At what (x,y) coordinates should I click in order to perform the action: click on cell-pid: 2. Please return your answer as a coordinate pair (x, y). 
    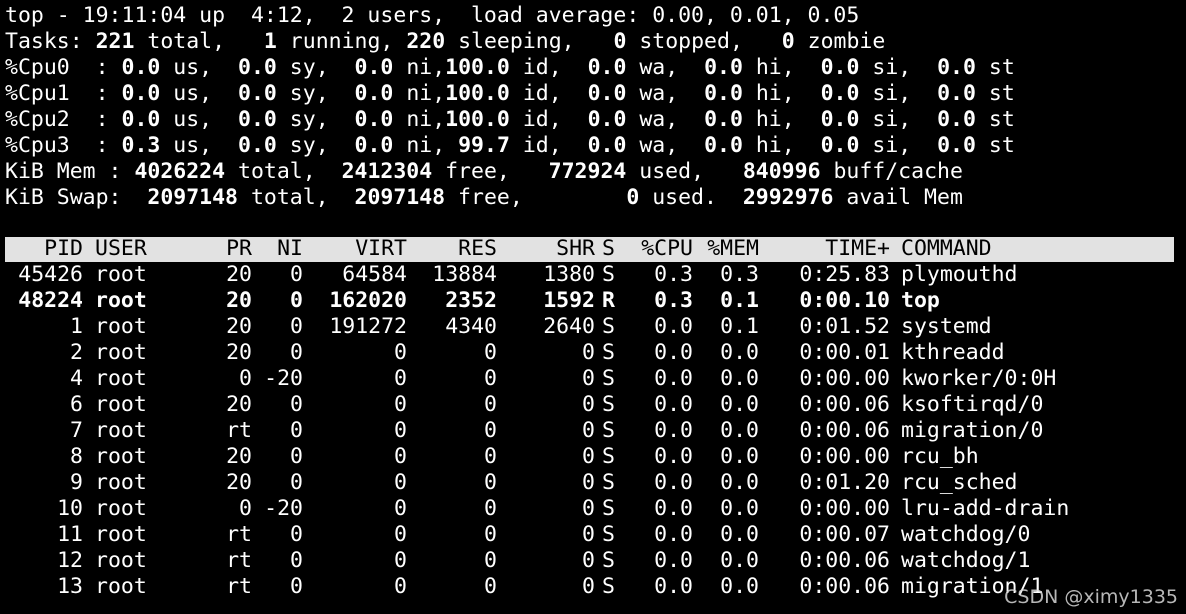
    Looking at the image, I should click on (76, 352).